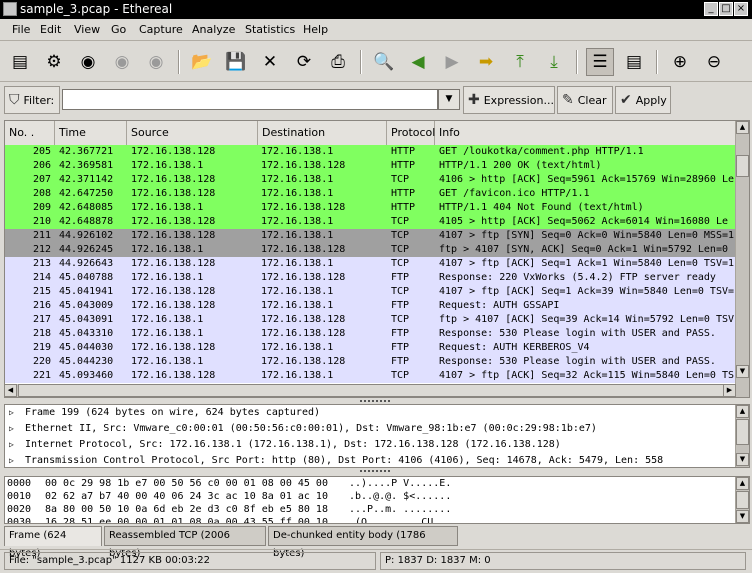 Image resolution: width=752 pixels, height=573 pixels. I want to click on zoom-out-icon: ⊖, so click(714, 62).